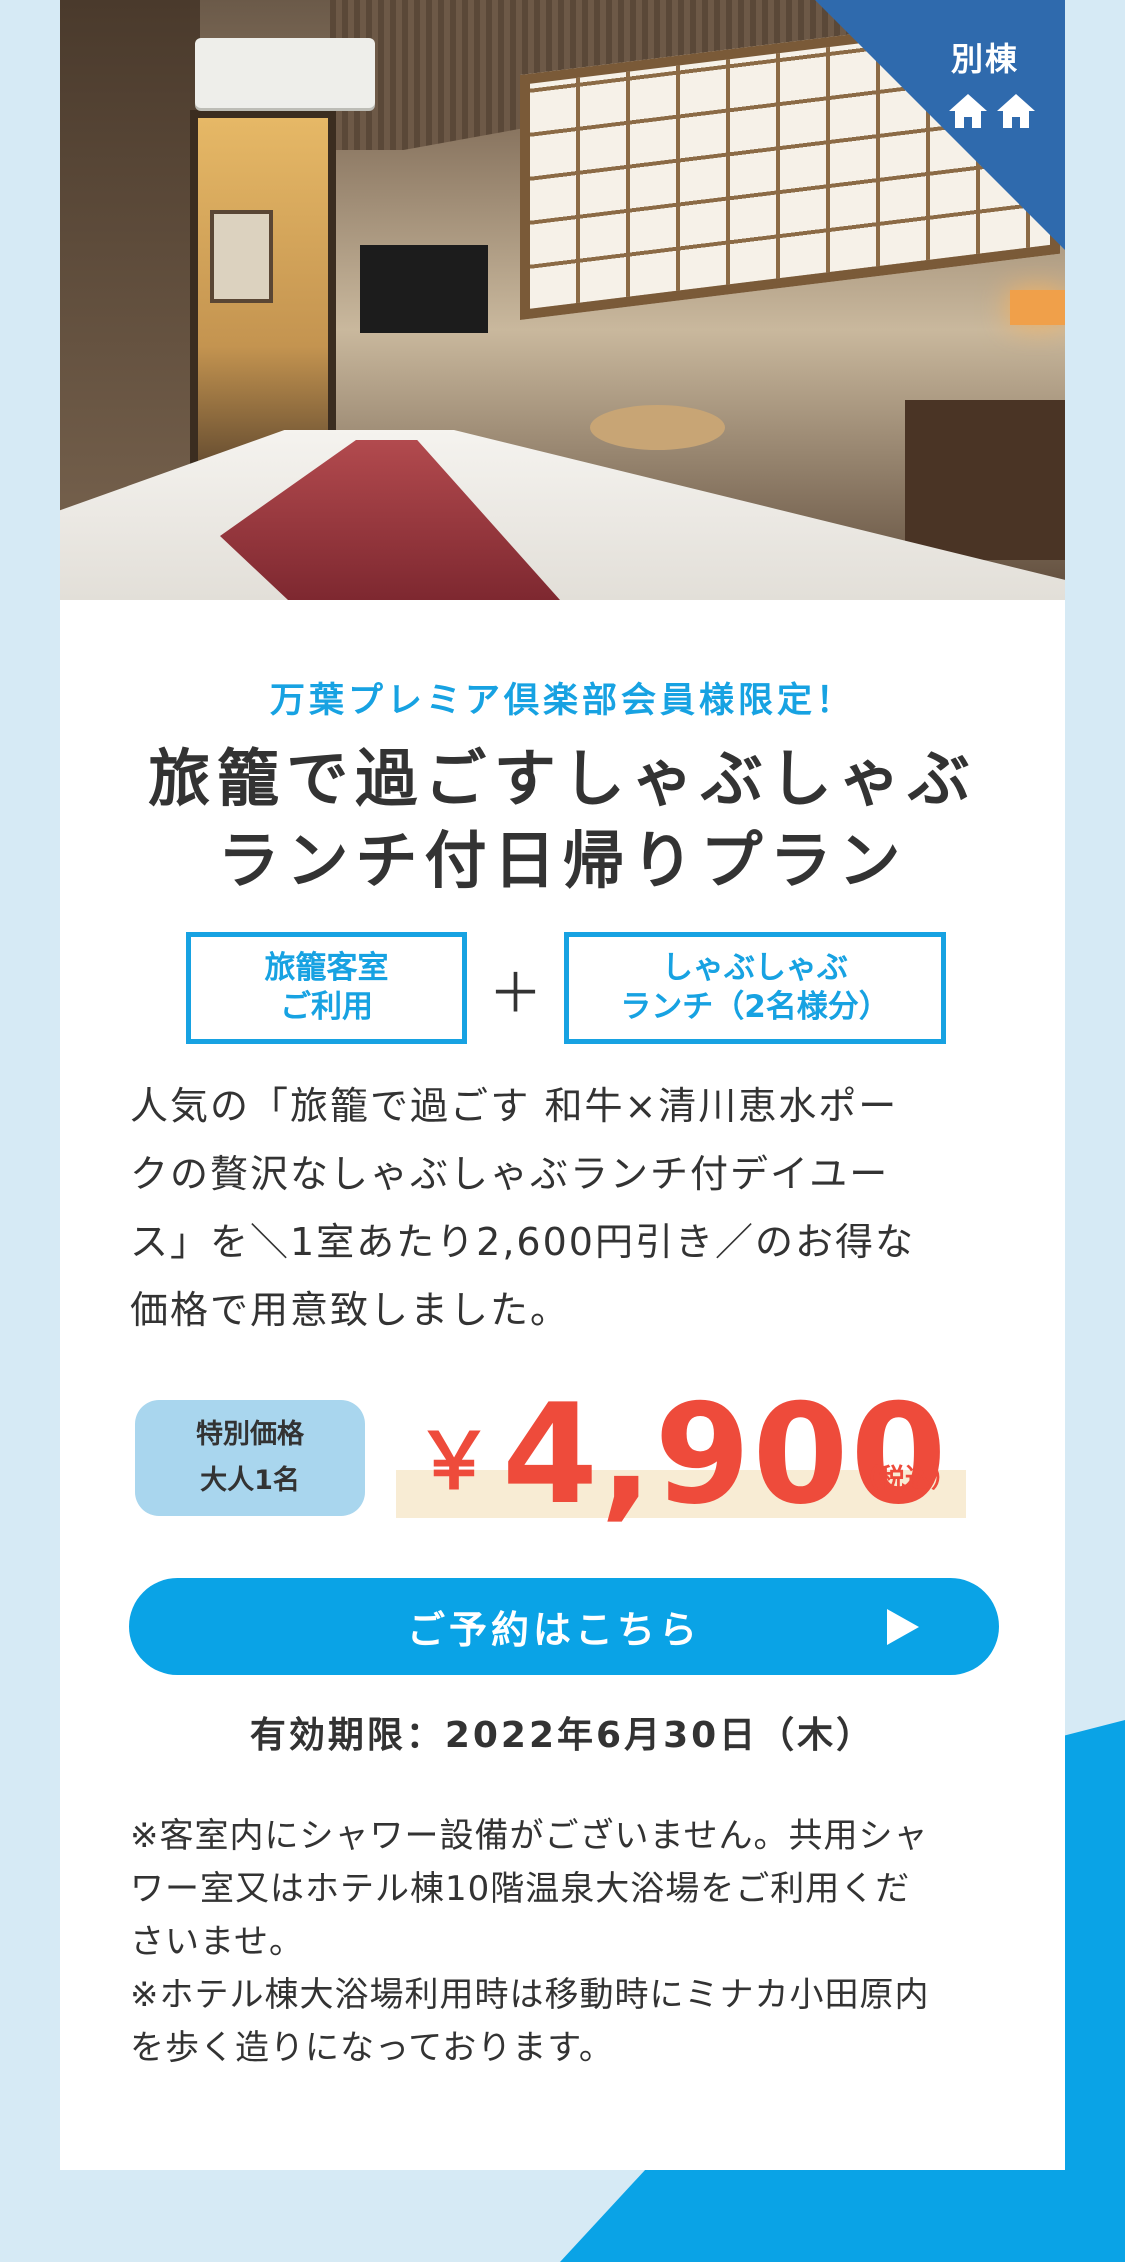 Image resolution: width=1125 pixels, height=2262 pixels. Describe the element at coordinates (372, 2048) in the screenshot. I see `note-line: を歩く造りになっております。` at that location.